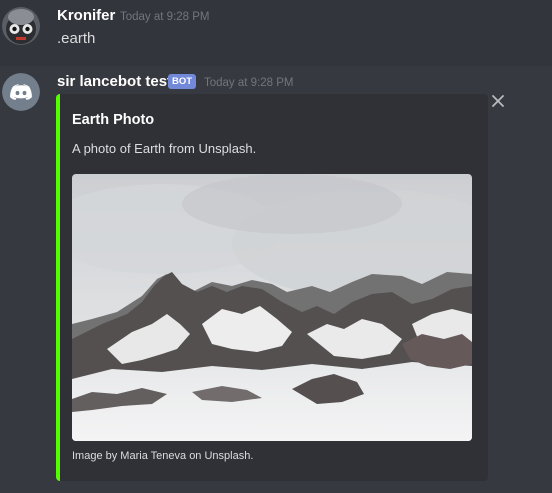  Describe the element at coordinates (113, 120) in the screenshot. I see `embed-title: Earth Photo` at that location.